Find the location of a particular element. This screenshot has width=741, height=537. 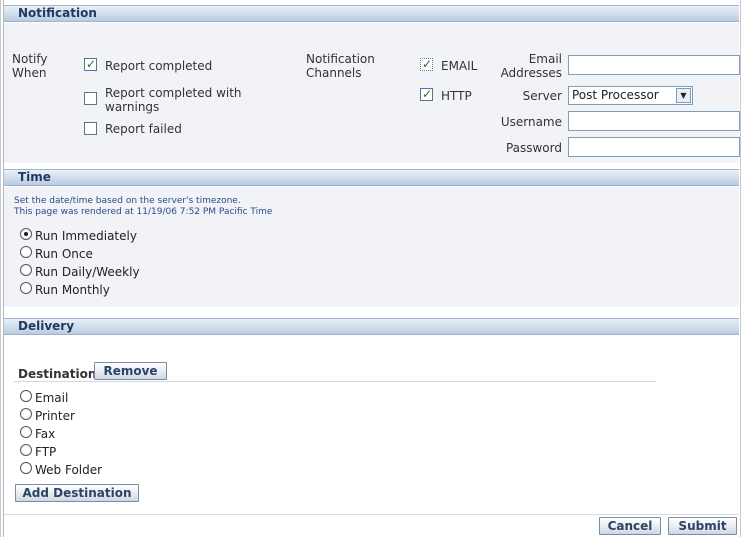

http-channel-label: HTTP is located at coordinates (456, 96).